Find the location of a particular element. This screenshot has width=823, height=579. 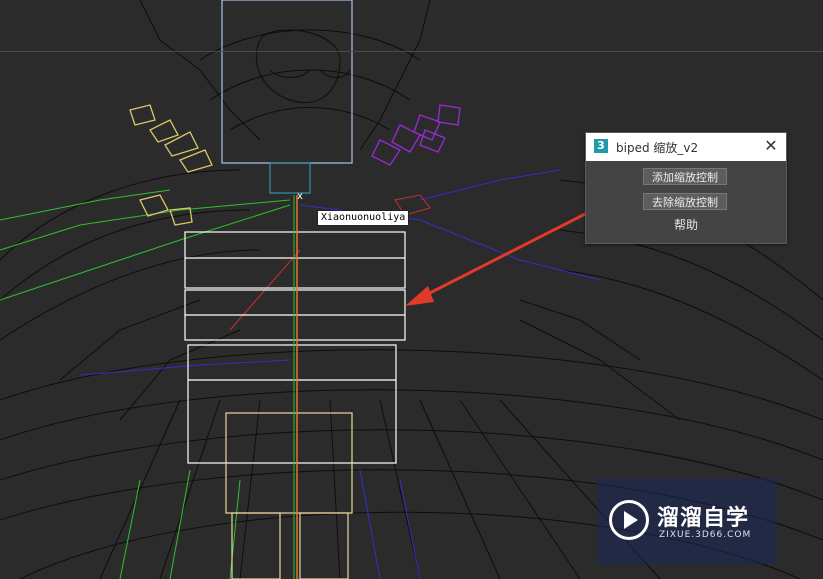

left-hand-bones is located at coordinates (171, 165).